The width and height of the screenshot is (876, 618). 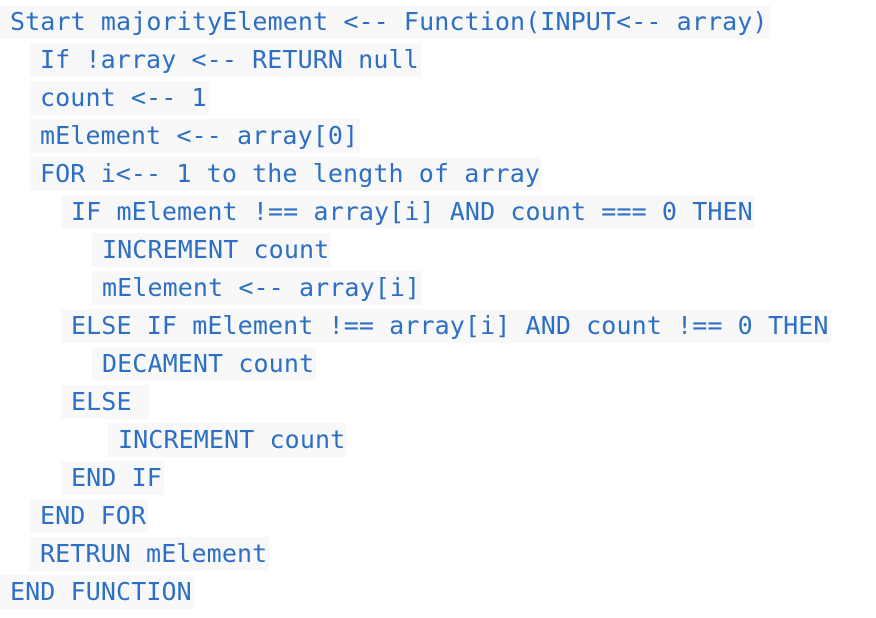 What do you see at coordinates (286, 174) in the screenshot?
I see `code-line-text: FOR i<-- 1 to the length of array` at bounding box center [286, 174].